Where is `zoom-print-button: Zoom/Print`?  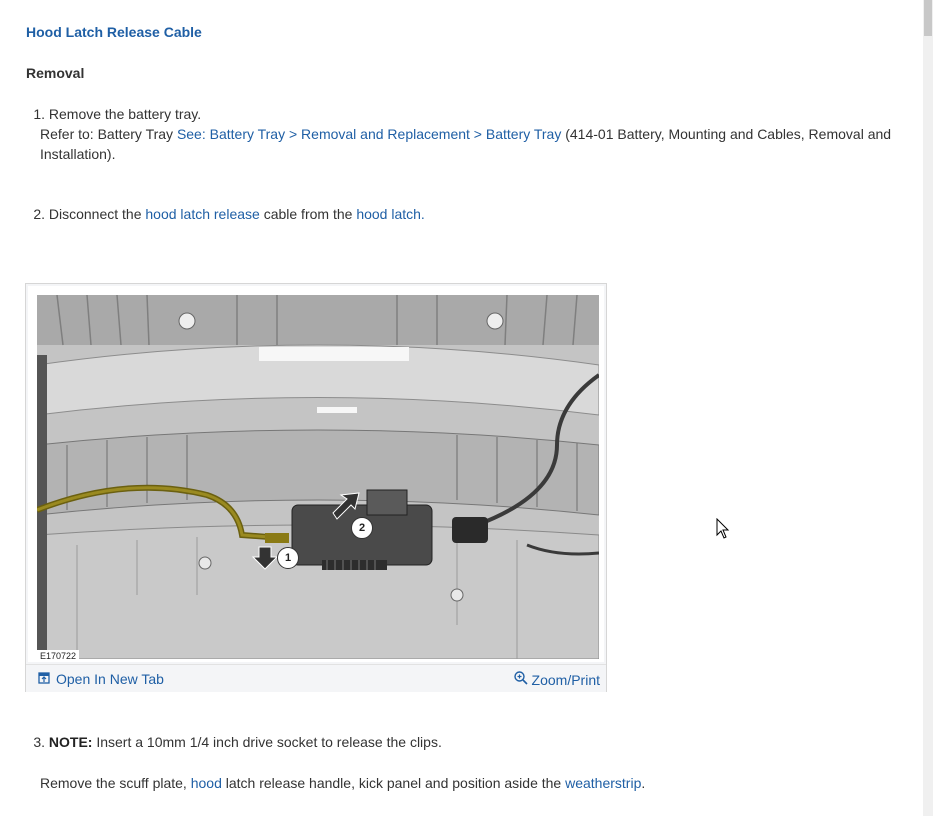 zoom-print-button: Zoom/Print is located at coordinates (556, 679).